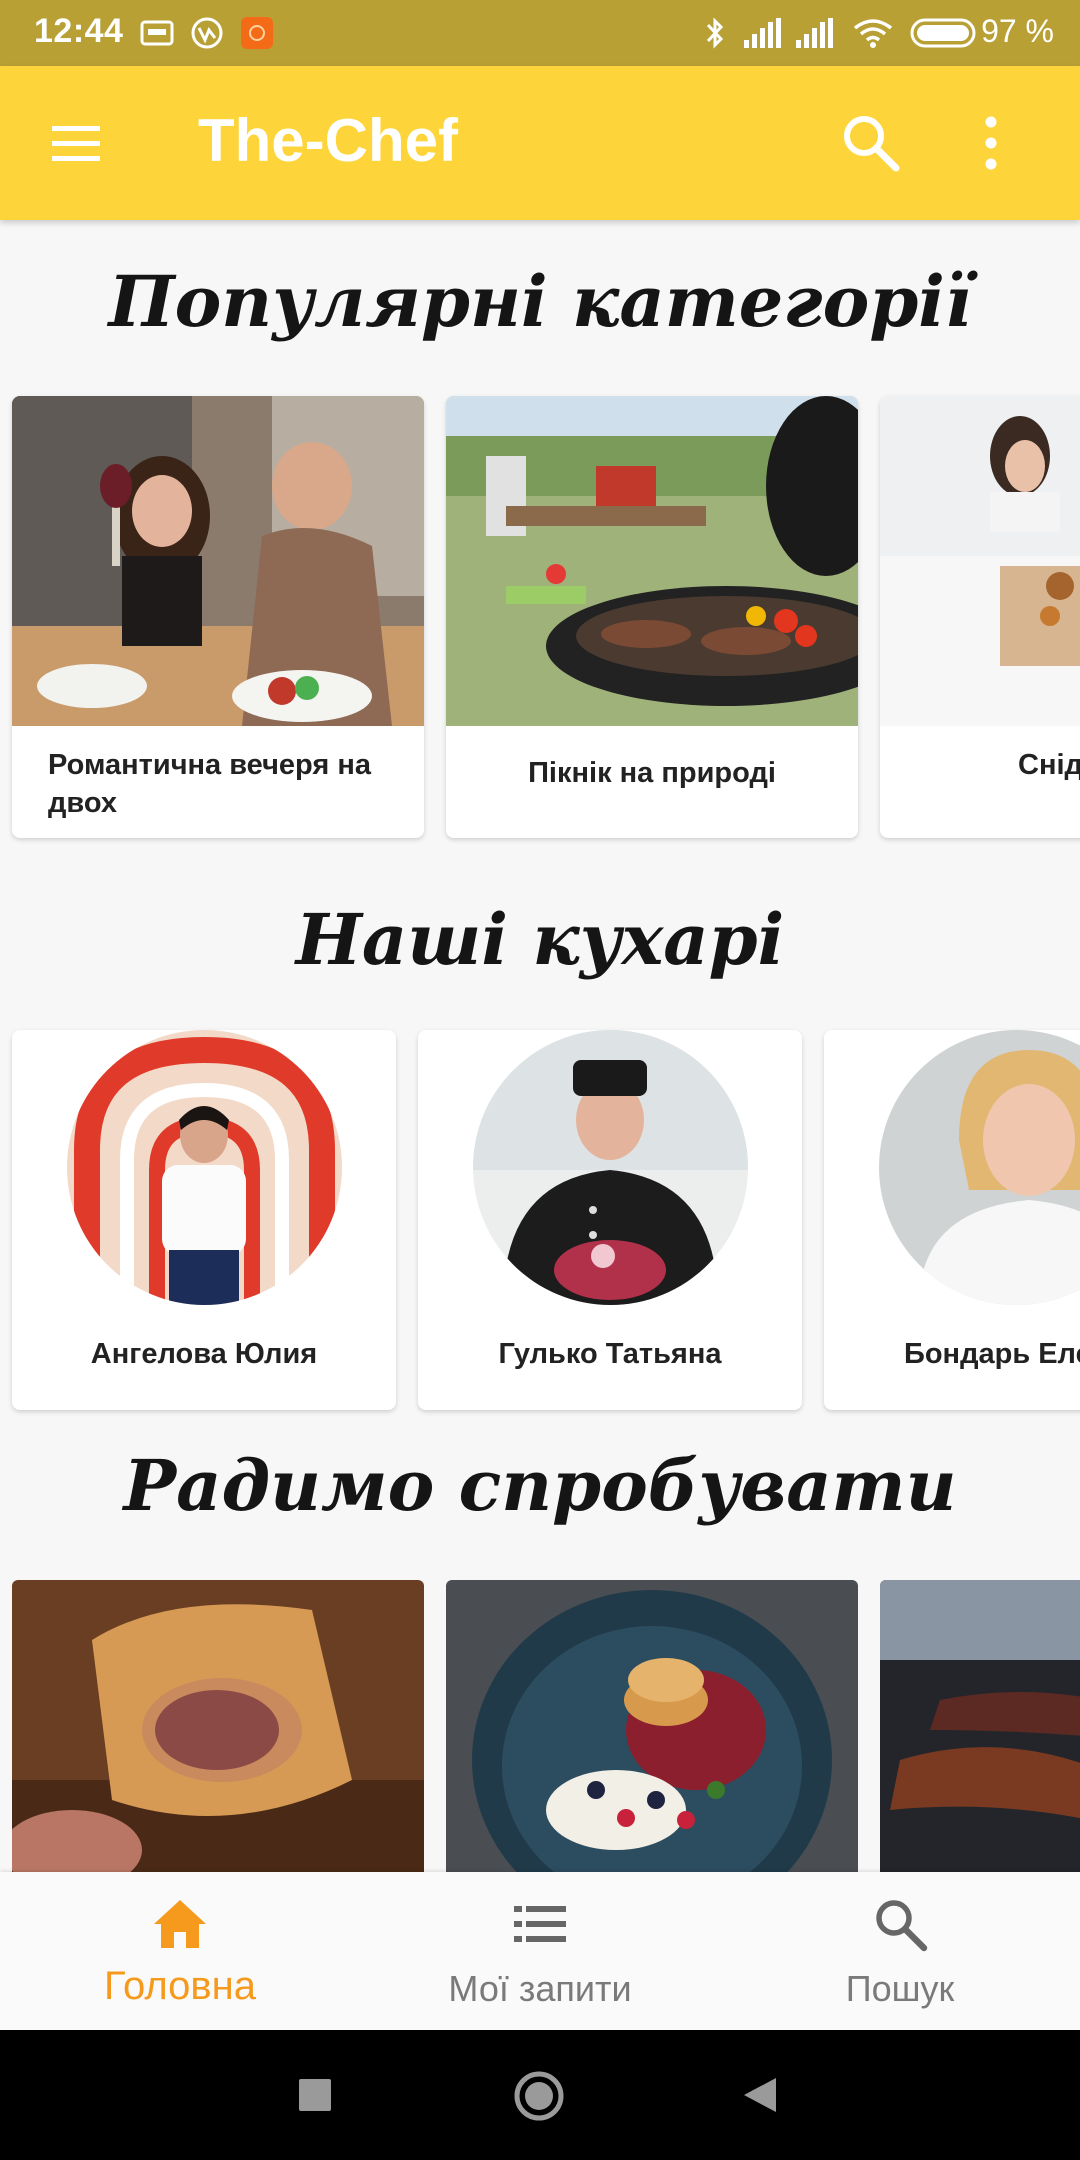  Describe the element at coordinates (328, 140) in the screenshot. I see `app-title: The-Chef` at that location.